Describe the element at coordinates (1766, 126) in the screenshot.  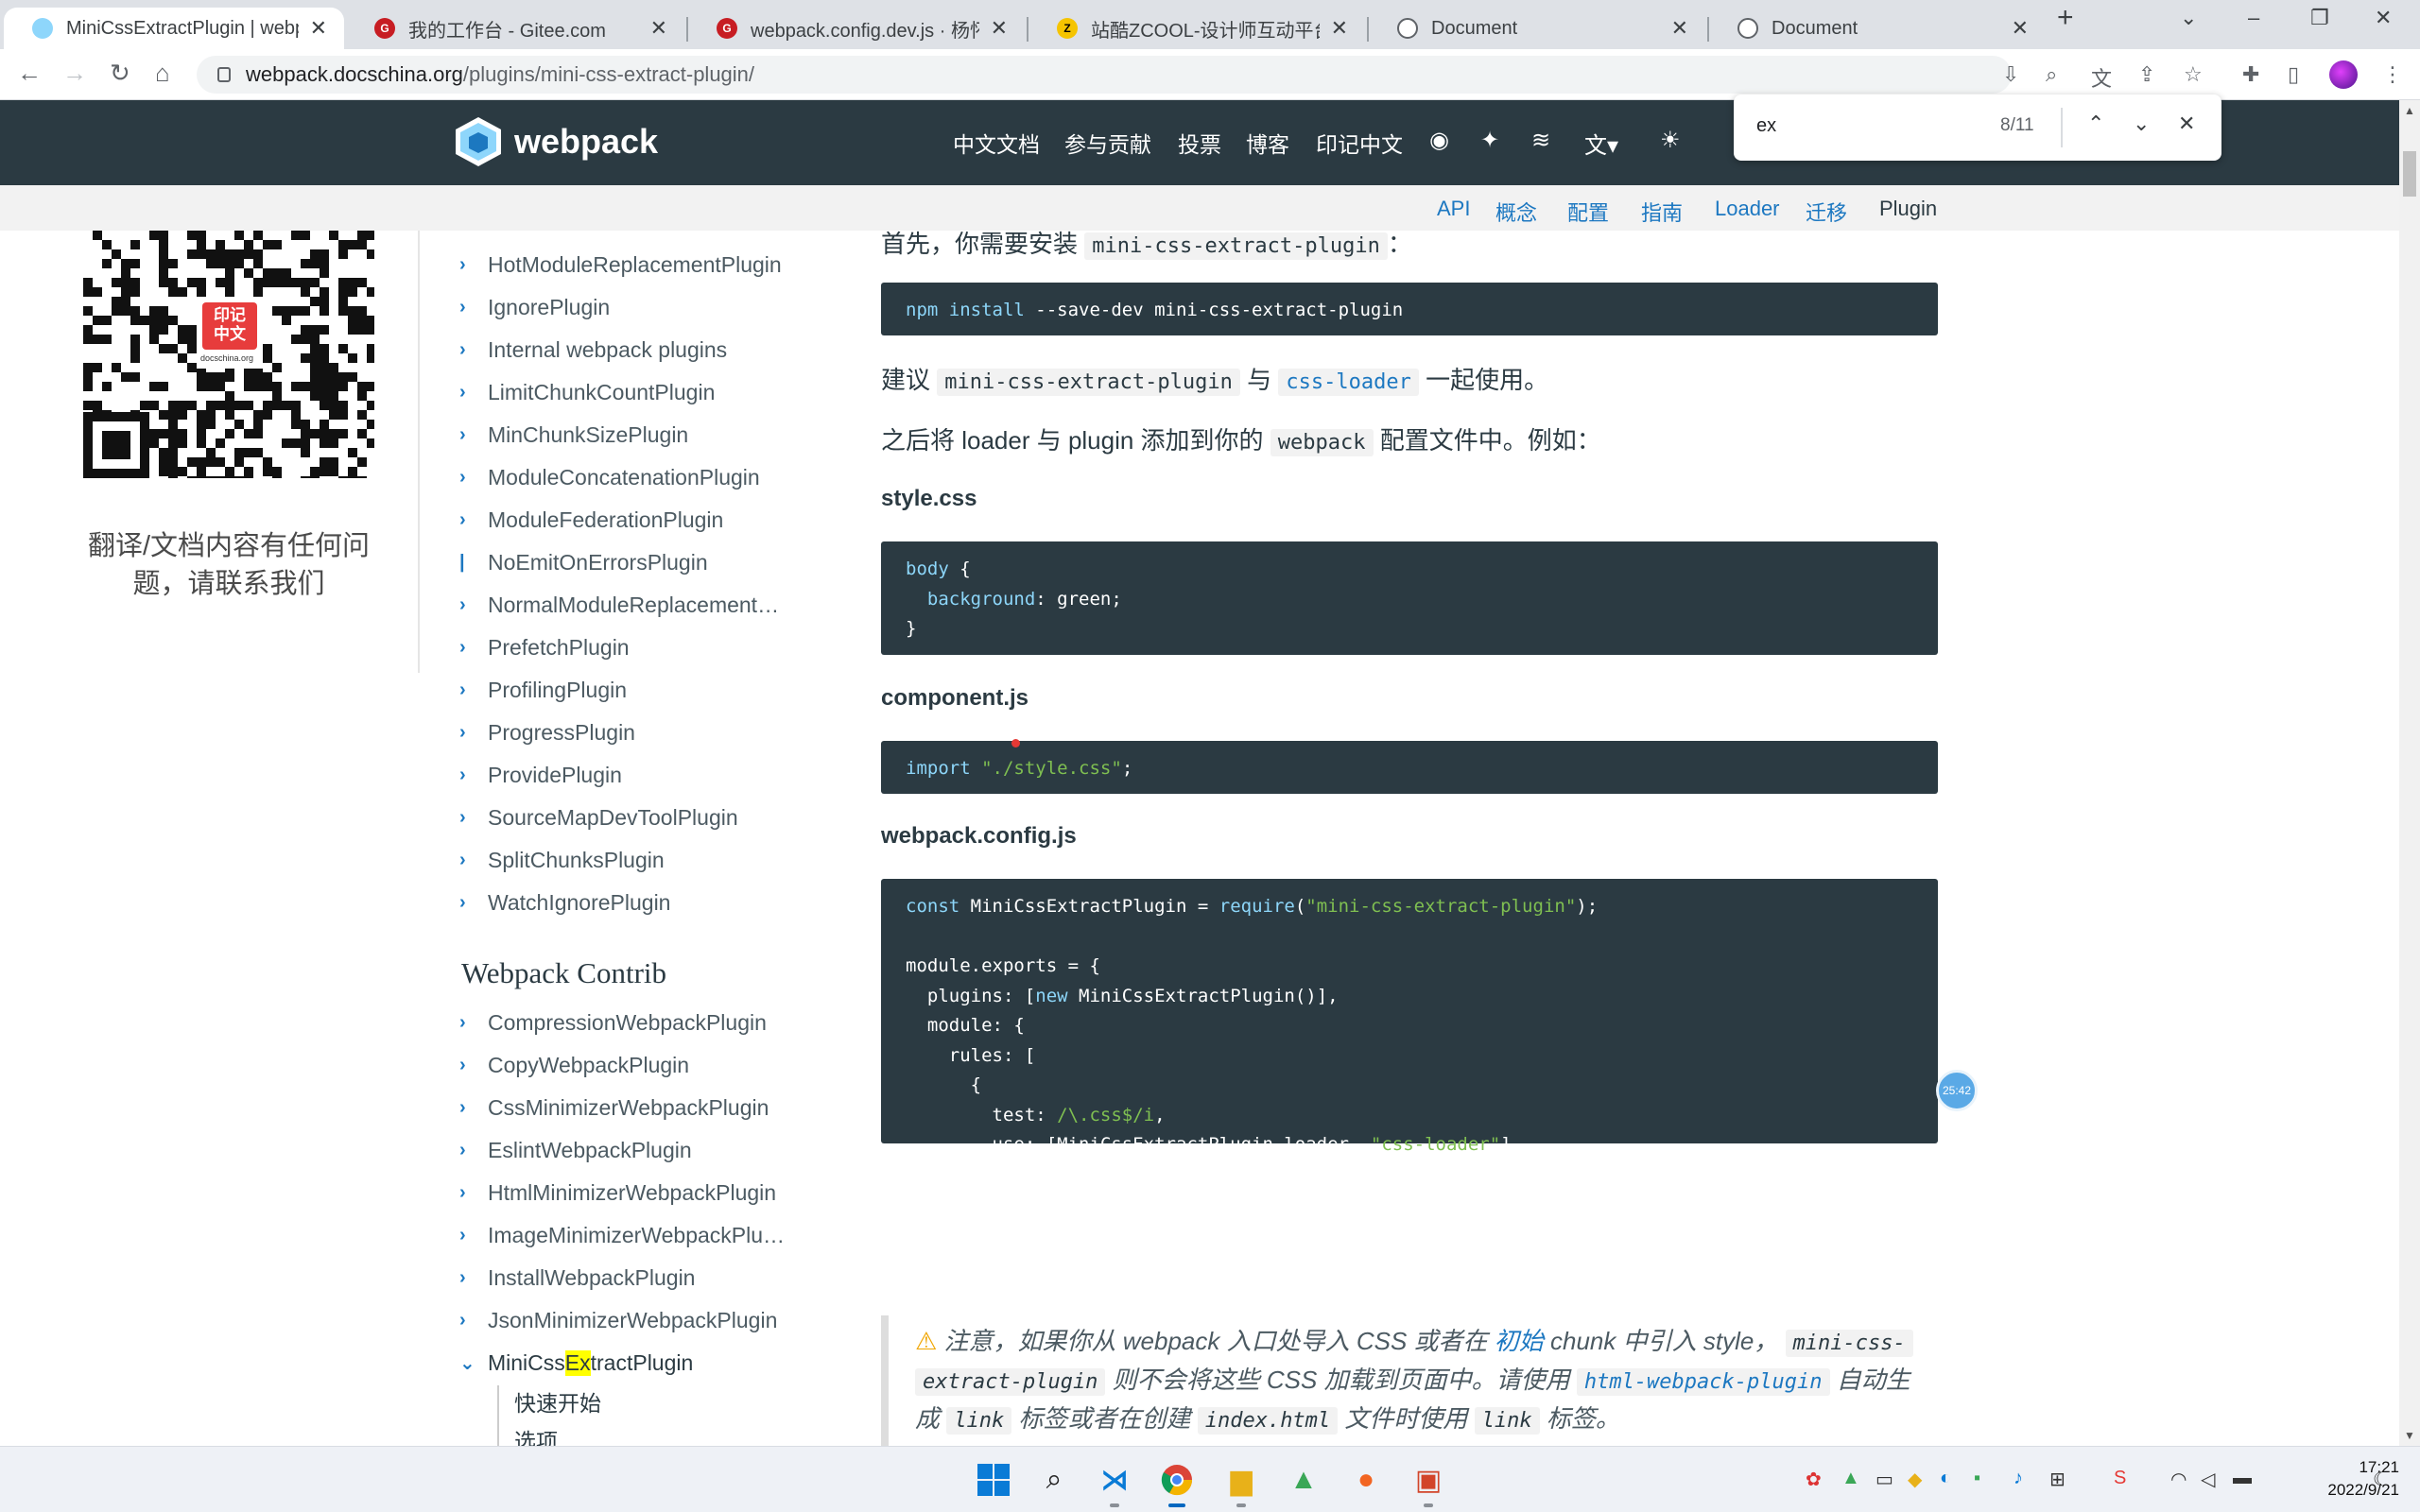
I see `find-input: ex` at that location.